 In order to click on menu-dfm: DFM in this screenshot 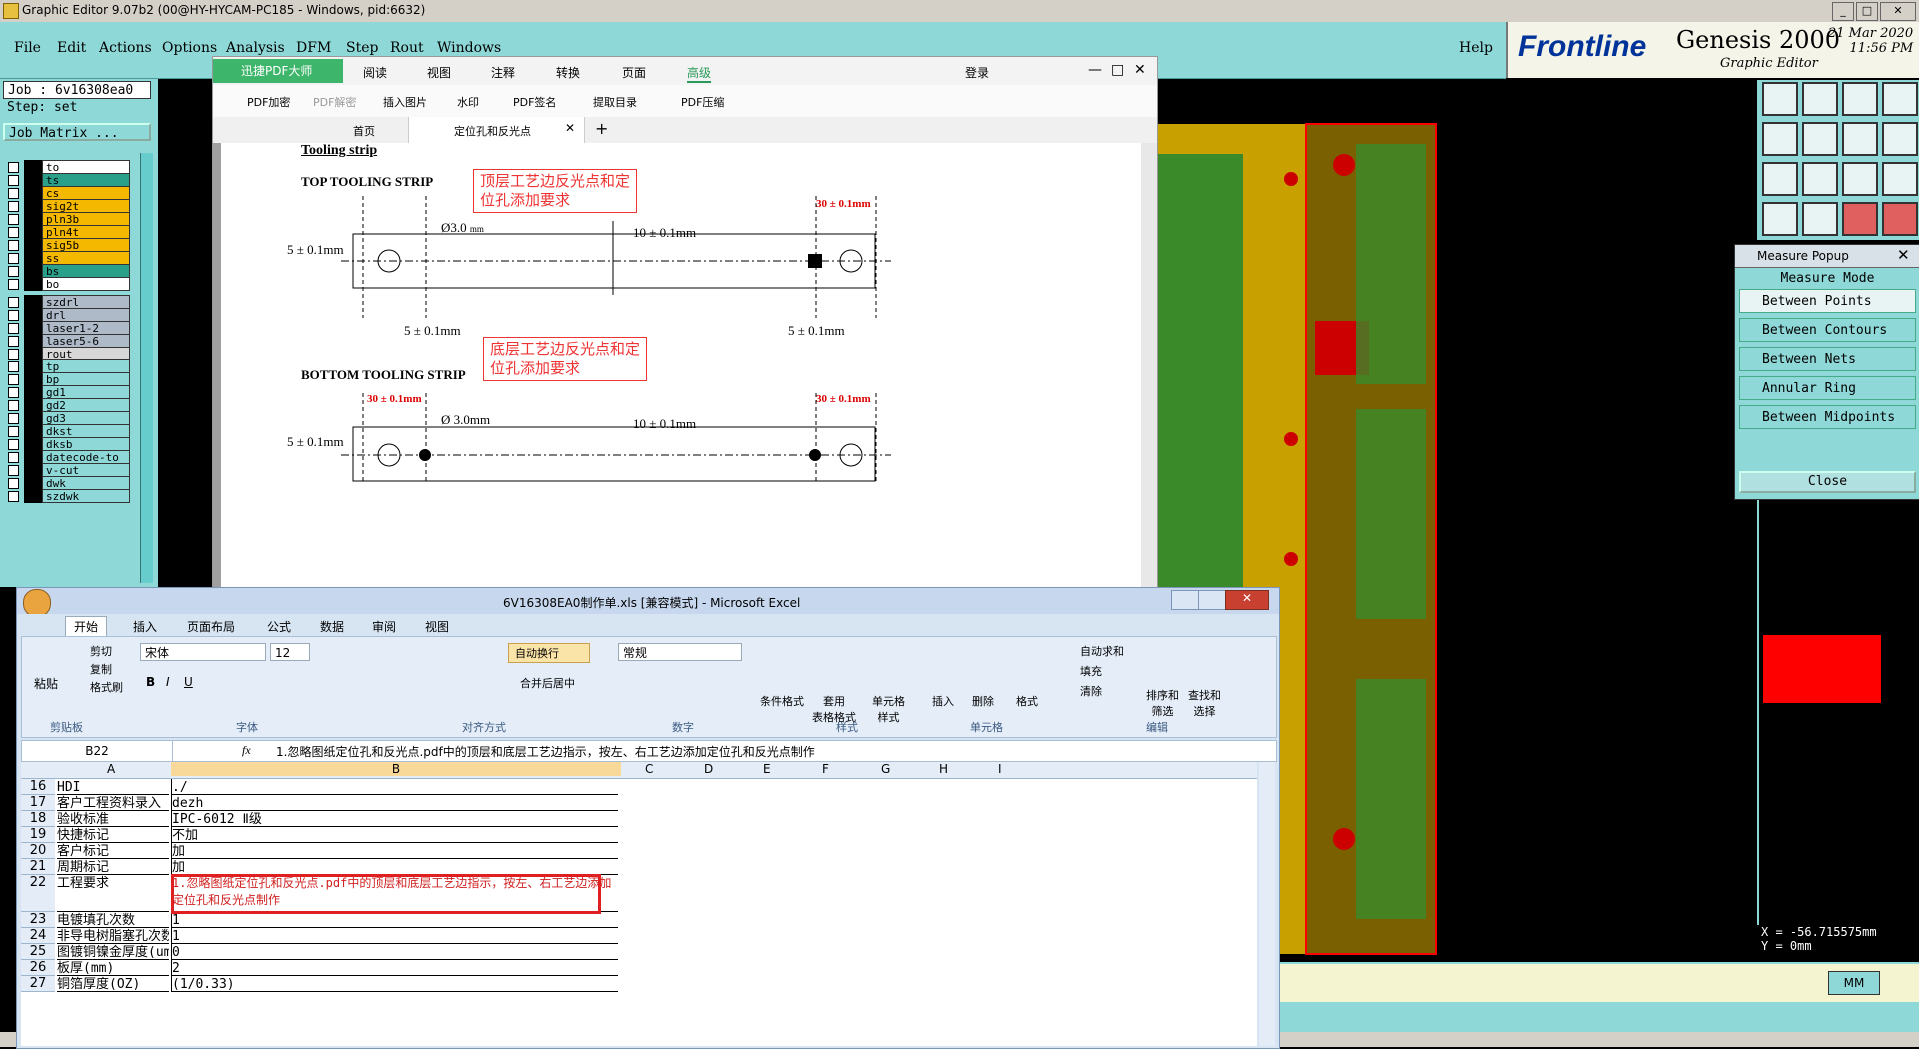, I will do `click(313, 48)`.